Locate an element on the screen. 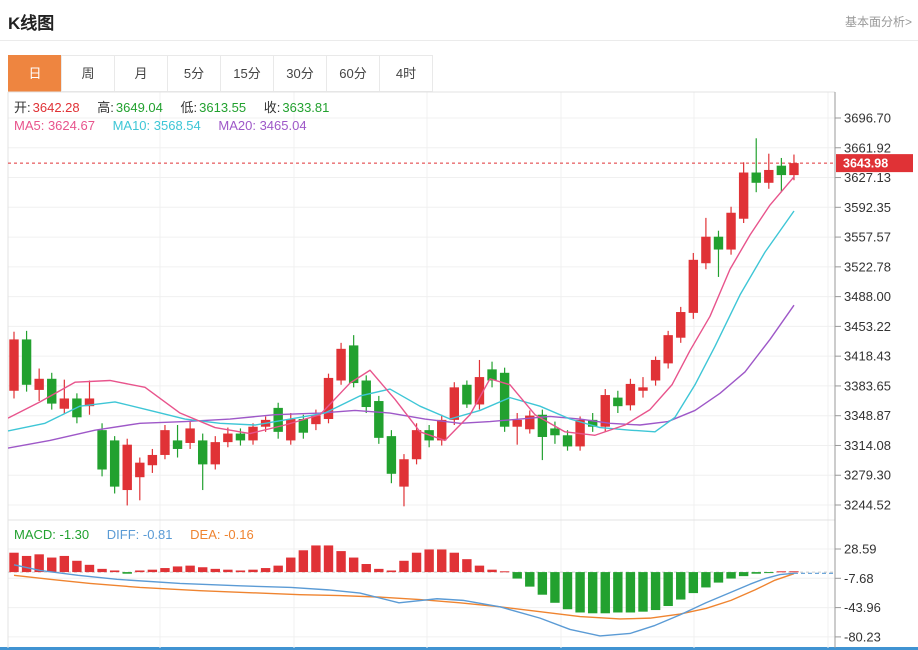 Image resolution: width=918 pixels, height=650 pixels. open-value: 3642.28 is located at coordinates (56, 107).